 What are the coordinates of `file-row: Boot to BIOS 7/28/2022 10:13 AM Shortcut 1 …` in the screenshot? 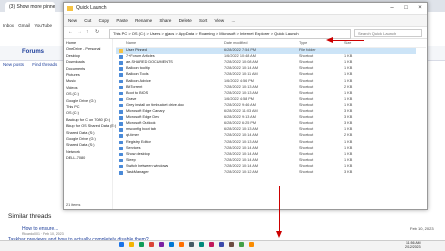 It's located at (266, 94).